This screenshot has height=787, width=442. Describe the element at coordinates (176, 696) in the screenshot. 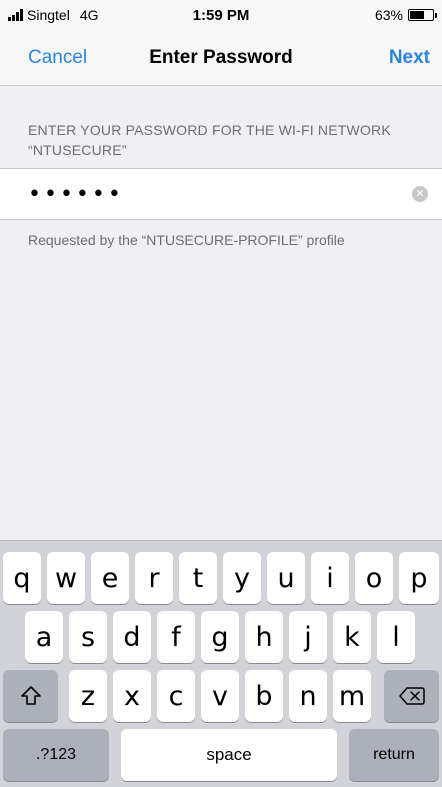

I see `key-c: c` at that location.